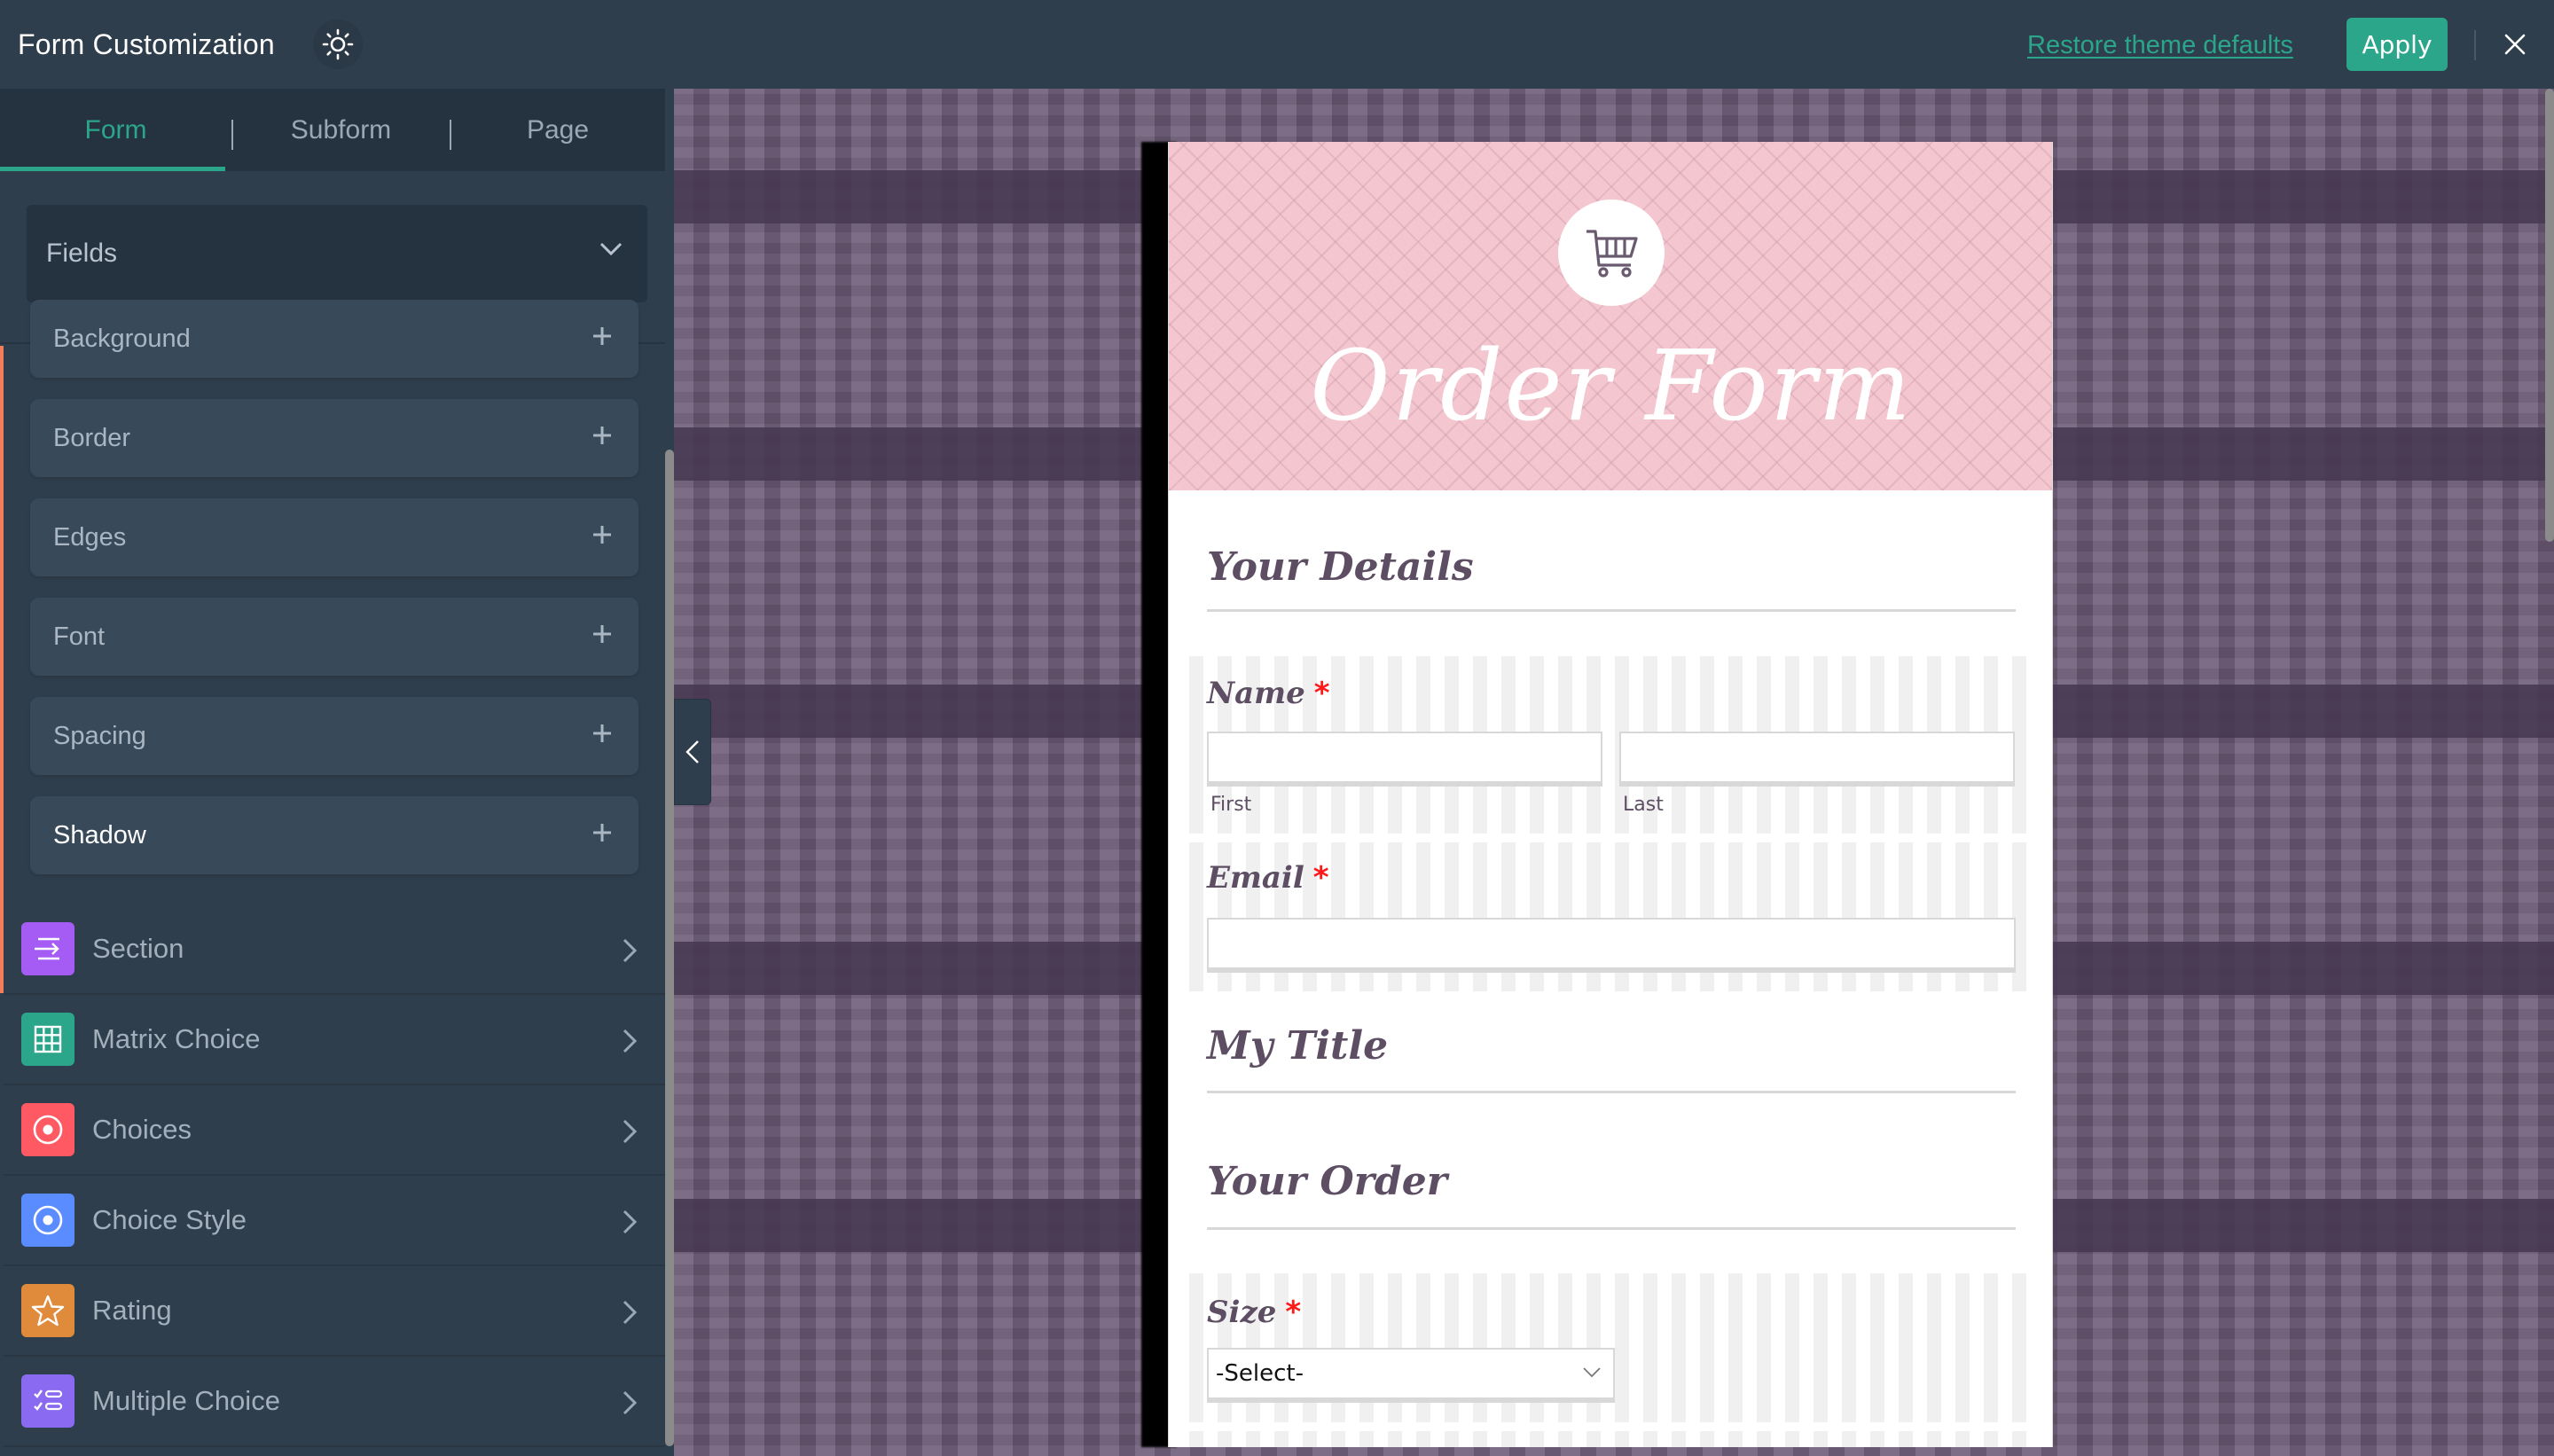 The width and height of the screenshot is (2554, 1456). I want to click on group-rating: Rating, so click(334, 1311).